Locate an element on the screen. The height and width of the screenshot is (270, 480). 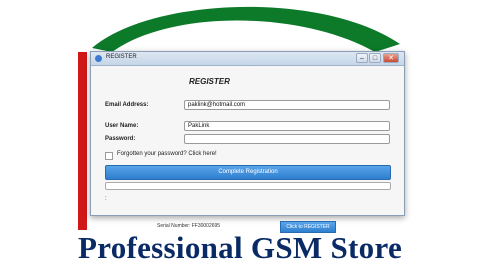
progress-bar is located at coordinates (248, 186).